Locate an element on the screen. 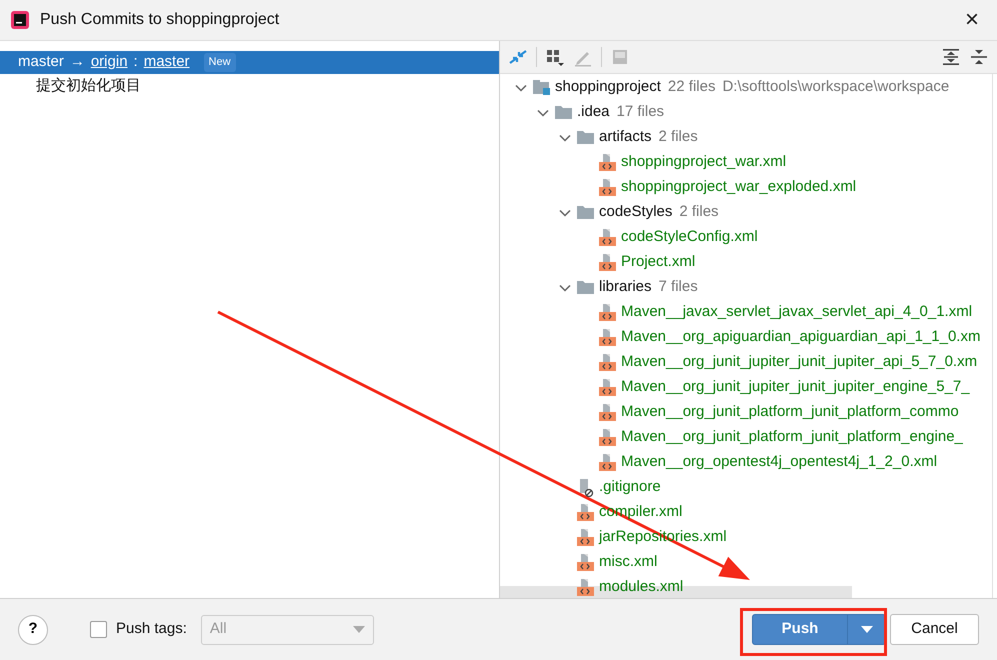 The height and width of the screenshot is (660, 997). cancel-button: Cancel is located at coordinates (934, 629).